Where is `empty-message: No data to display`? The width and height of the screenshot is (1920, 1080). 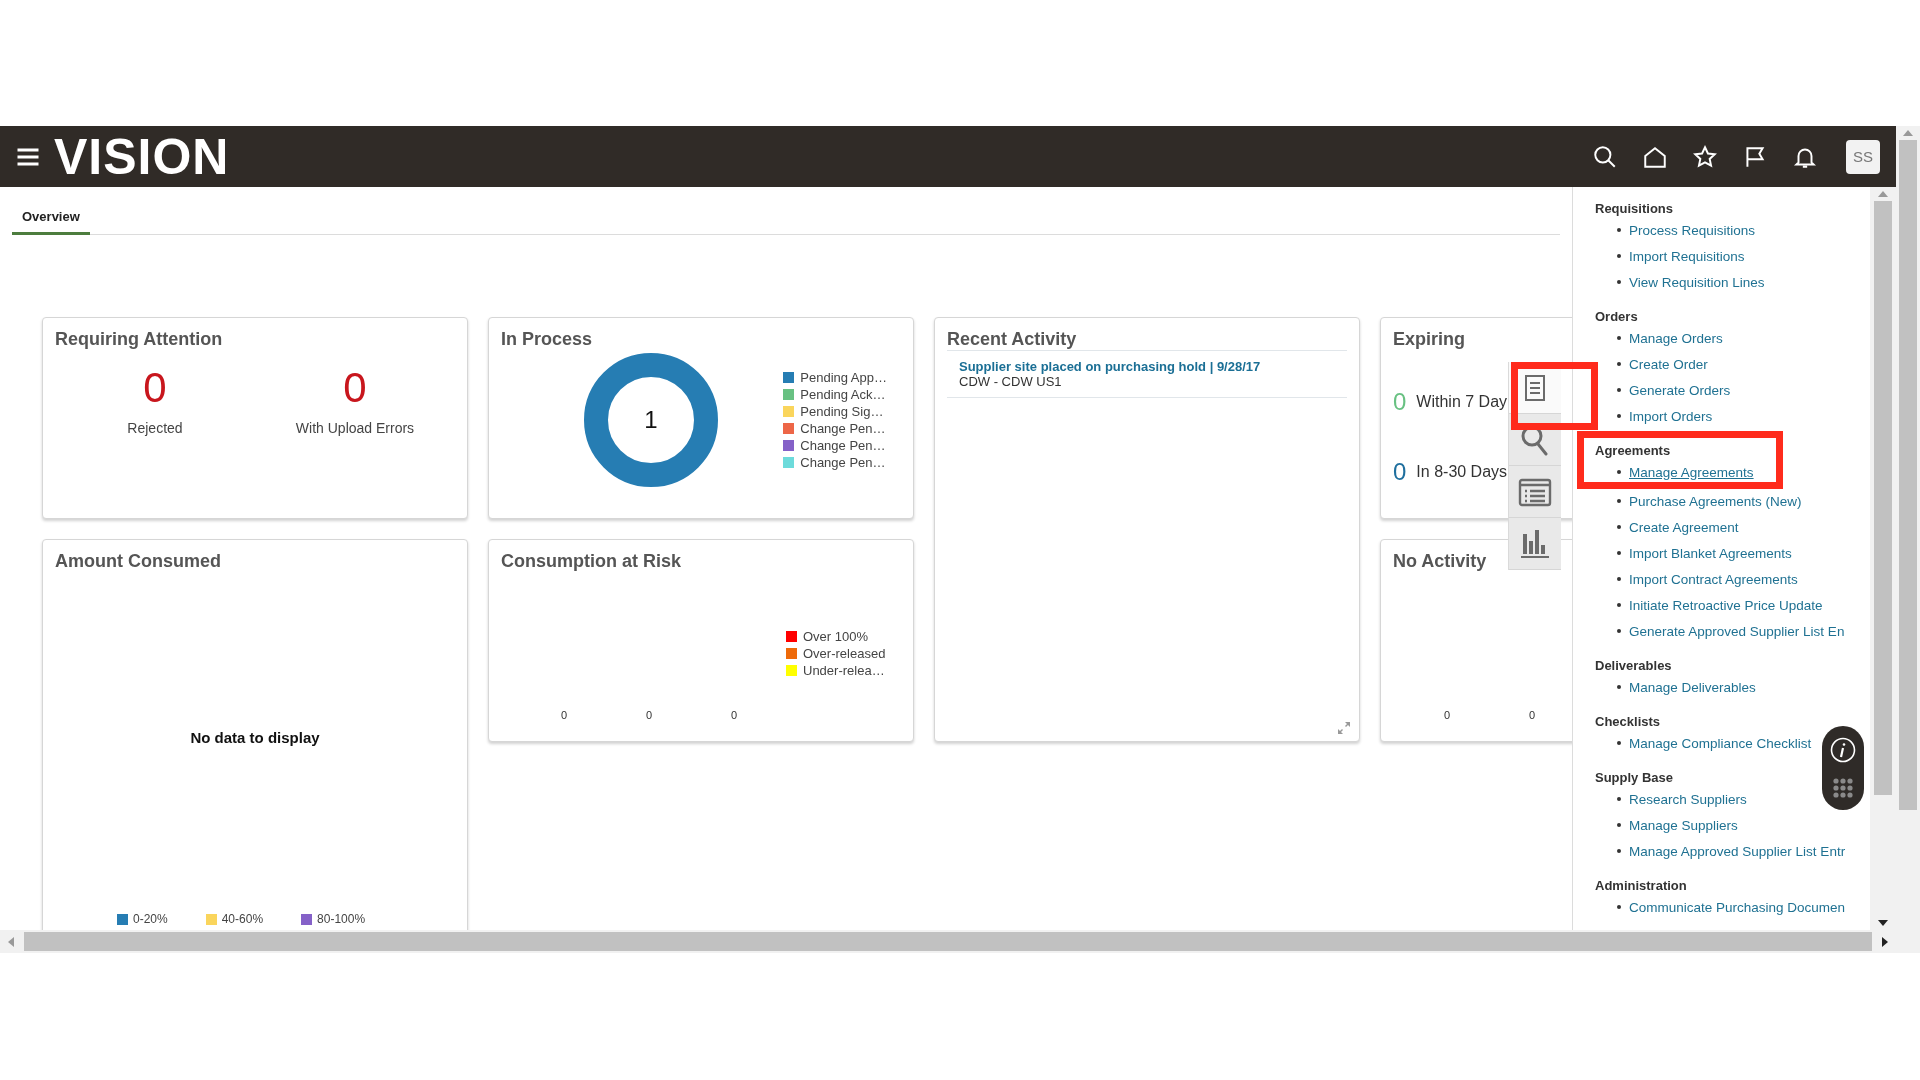 empty-message: No data to display is located at coordinates (255, 737).